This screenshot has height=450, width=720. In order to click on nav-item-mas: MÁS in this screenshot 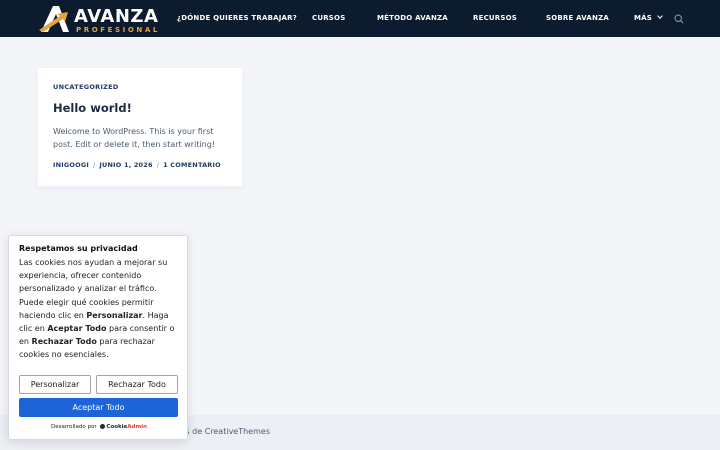, I will do `click(648, 18)`.